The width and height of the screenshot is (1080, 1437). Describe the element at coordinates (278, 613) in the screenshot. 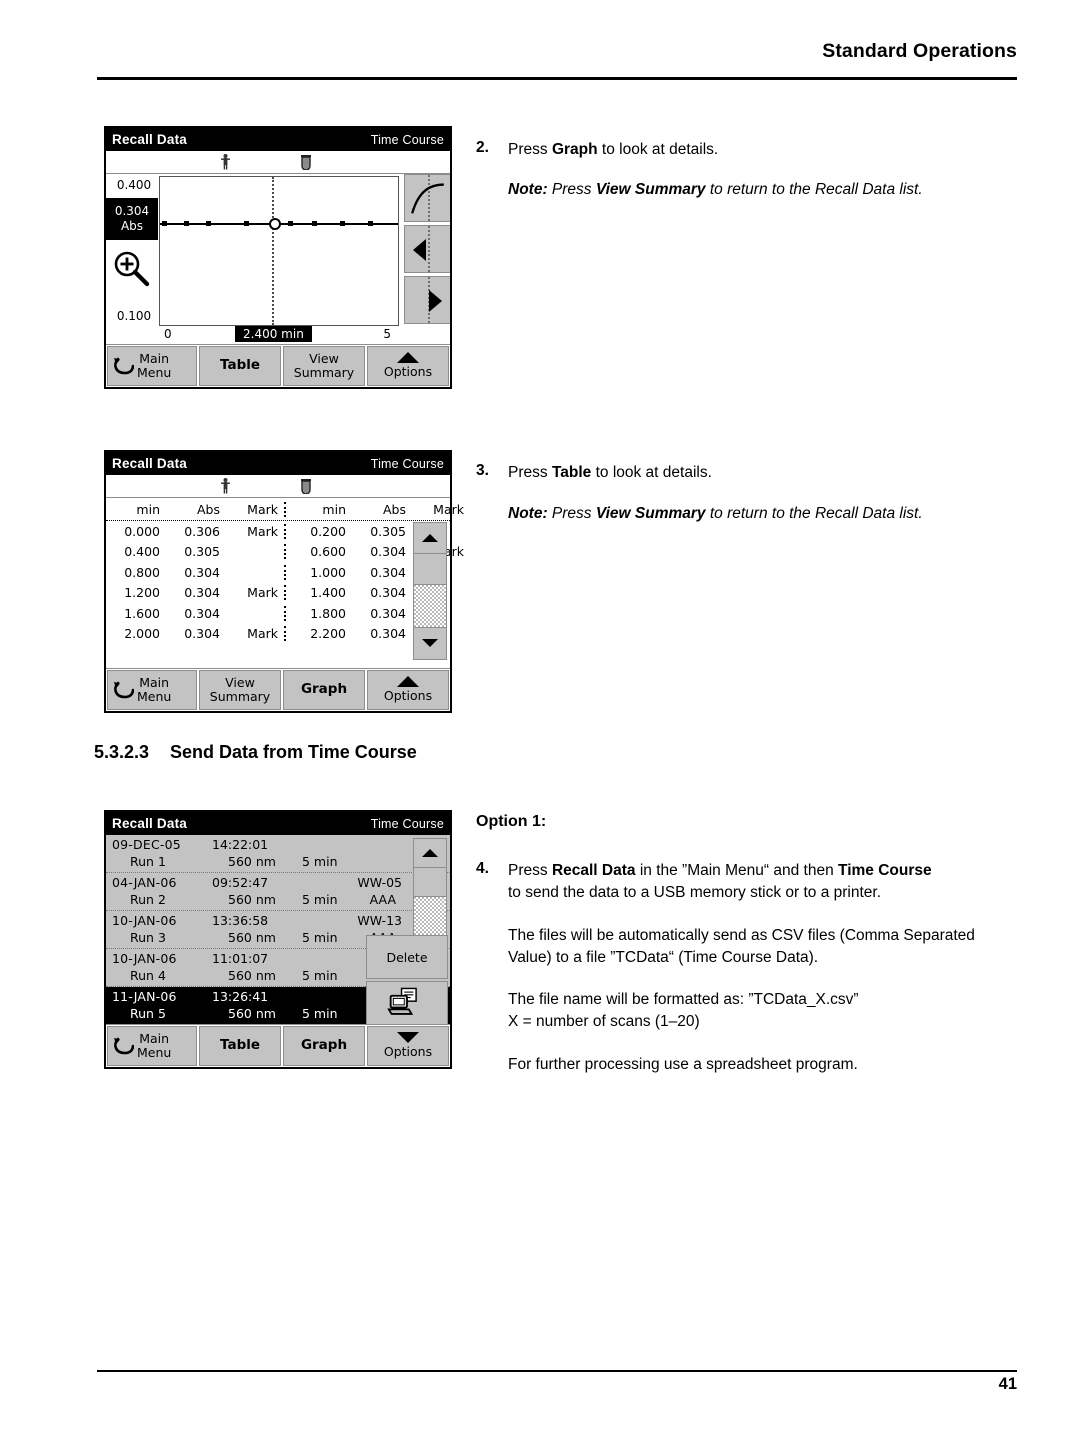

I see `table-row: 1.600 0.304 1.800 0.304` at that location.